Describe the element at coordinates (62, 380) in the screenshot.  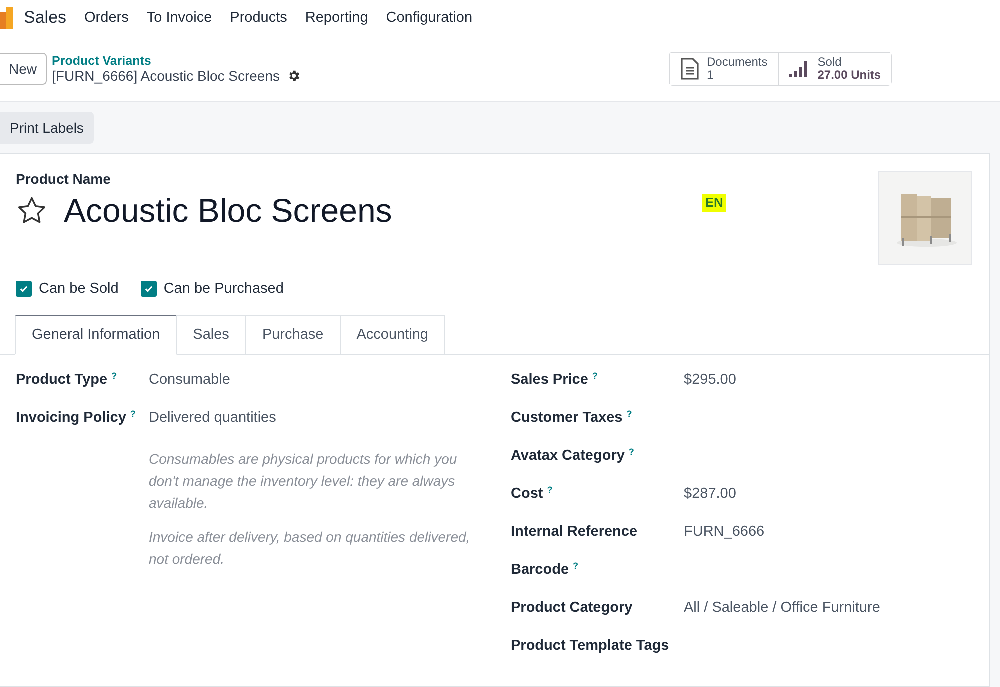
I see `field-label: Product Type` at that location.